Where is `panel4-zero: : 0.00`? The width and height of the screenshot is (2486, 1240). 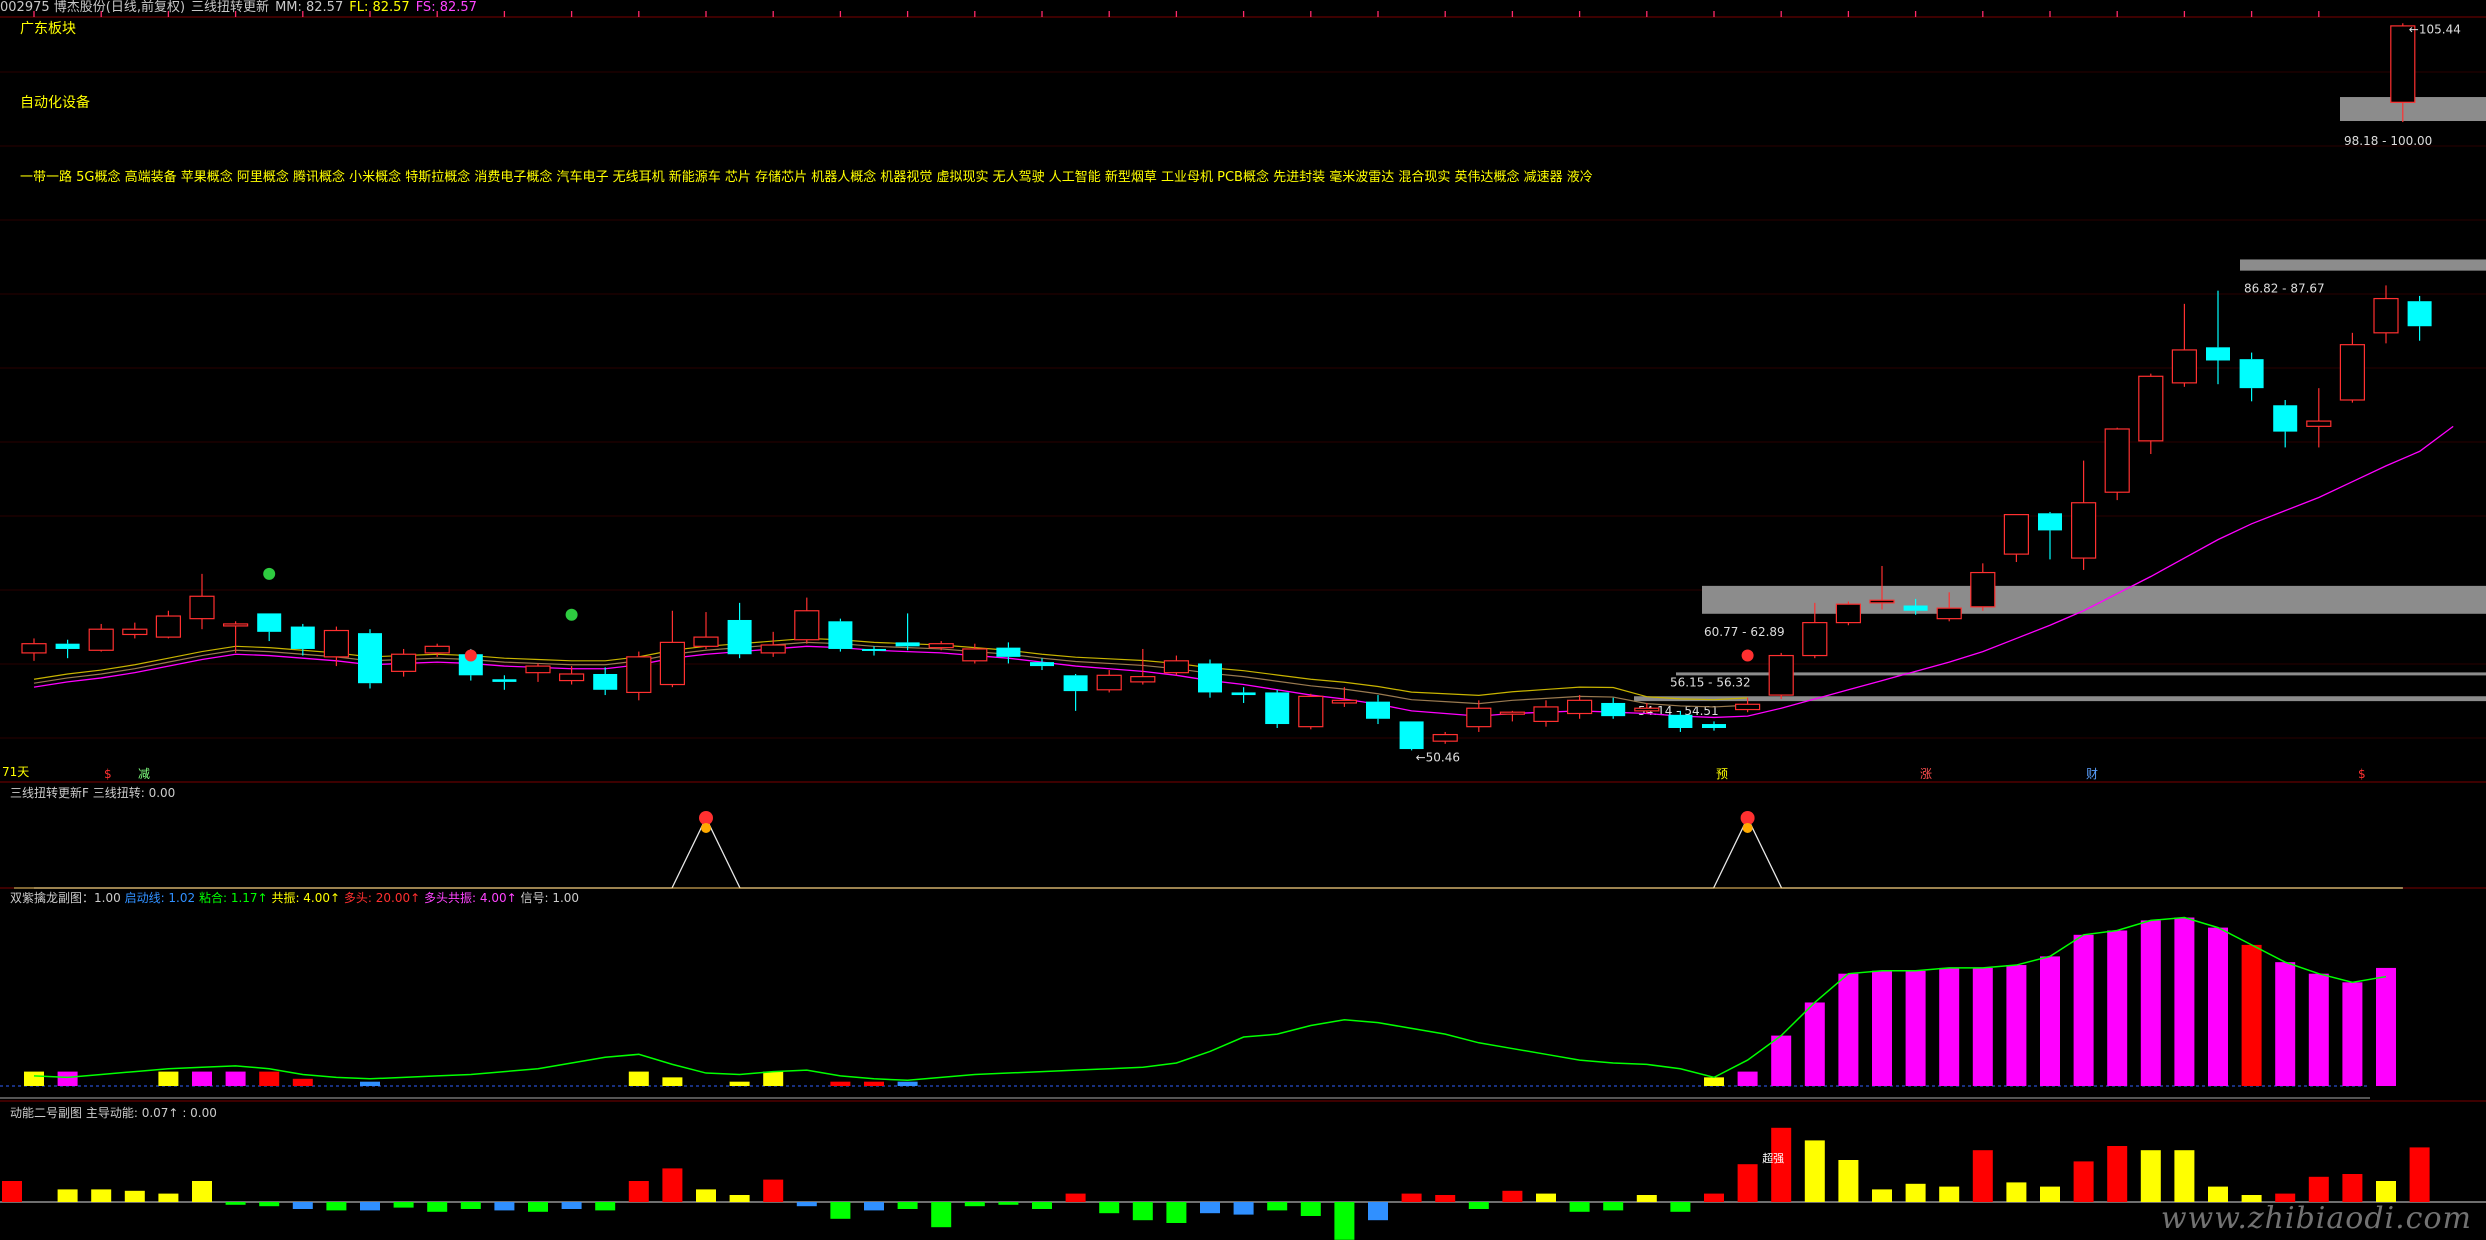 panel4-zero: : 0.00 is located at coordinates (199, 1113).